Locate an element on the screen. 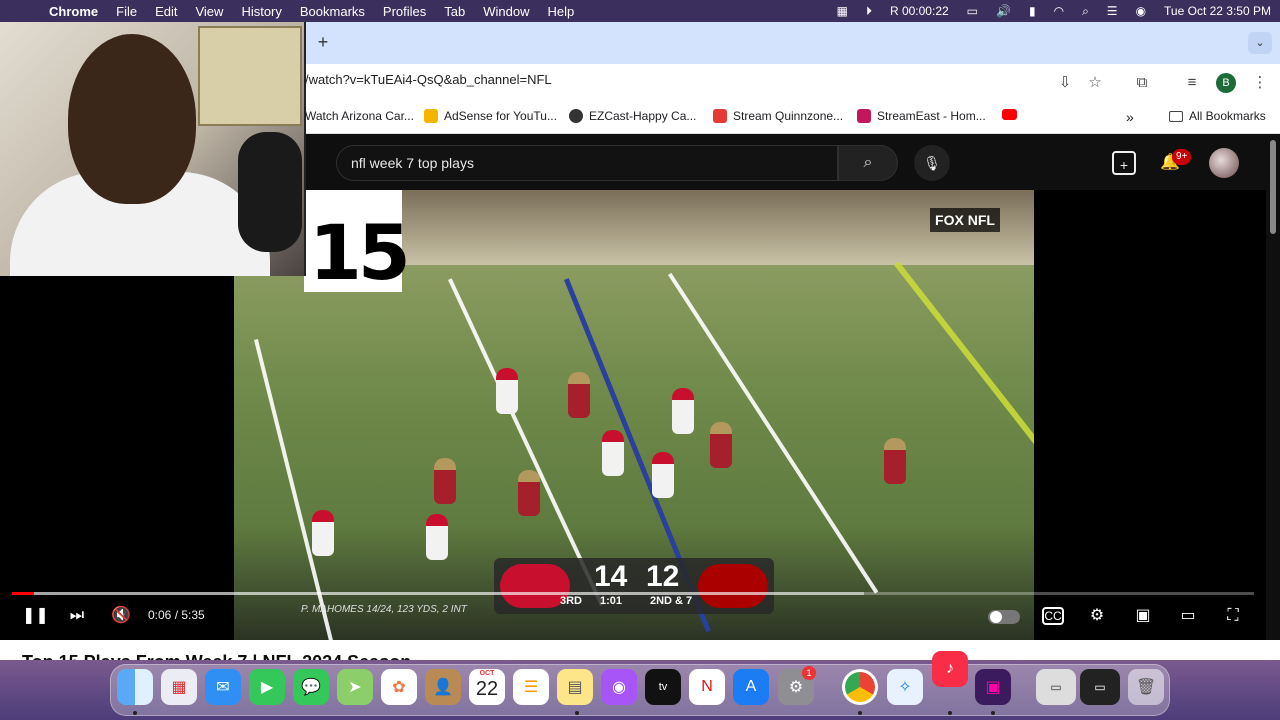  bookmark-star-icon: ☆ is located at coordinates (1095, 83).